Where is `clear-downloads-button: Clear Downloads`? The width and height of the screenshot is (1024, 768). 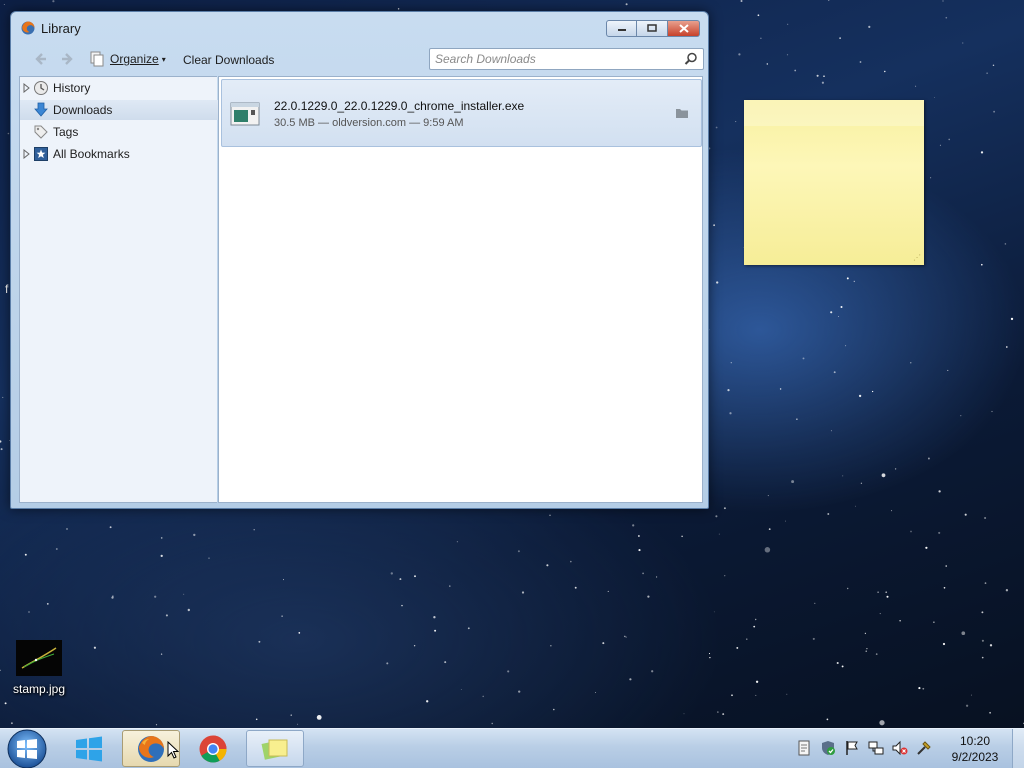 clear-downloads-button: Clear Downloads is located at coordinates (228, 60).